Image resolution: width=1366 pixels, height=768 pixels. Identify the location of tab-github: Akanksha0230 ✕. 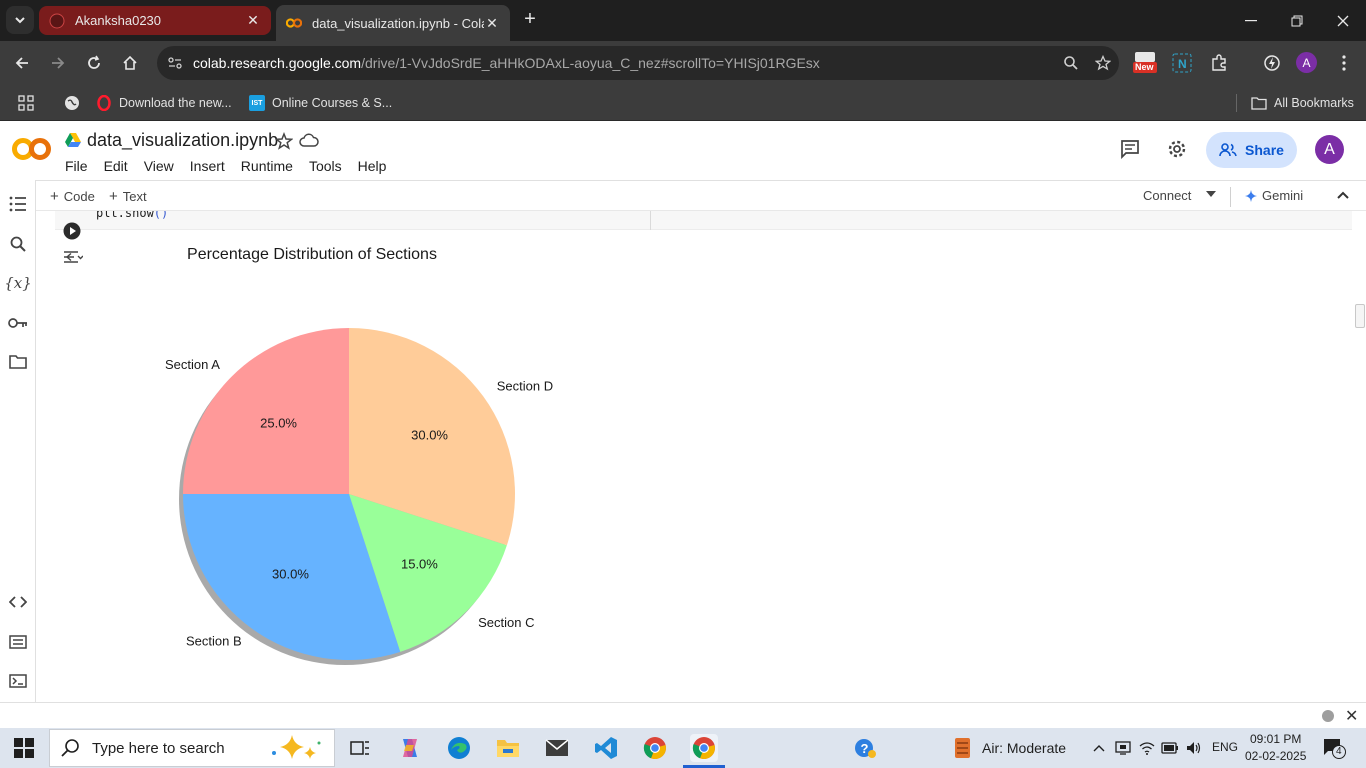
(155, 20).